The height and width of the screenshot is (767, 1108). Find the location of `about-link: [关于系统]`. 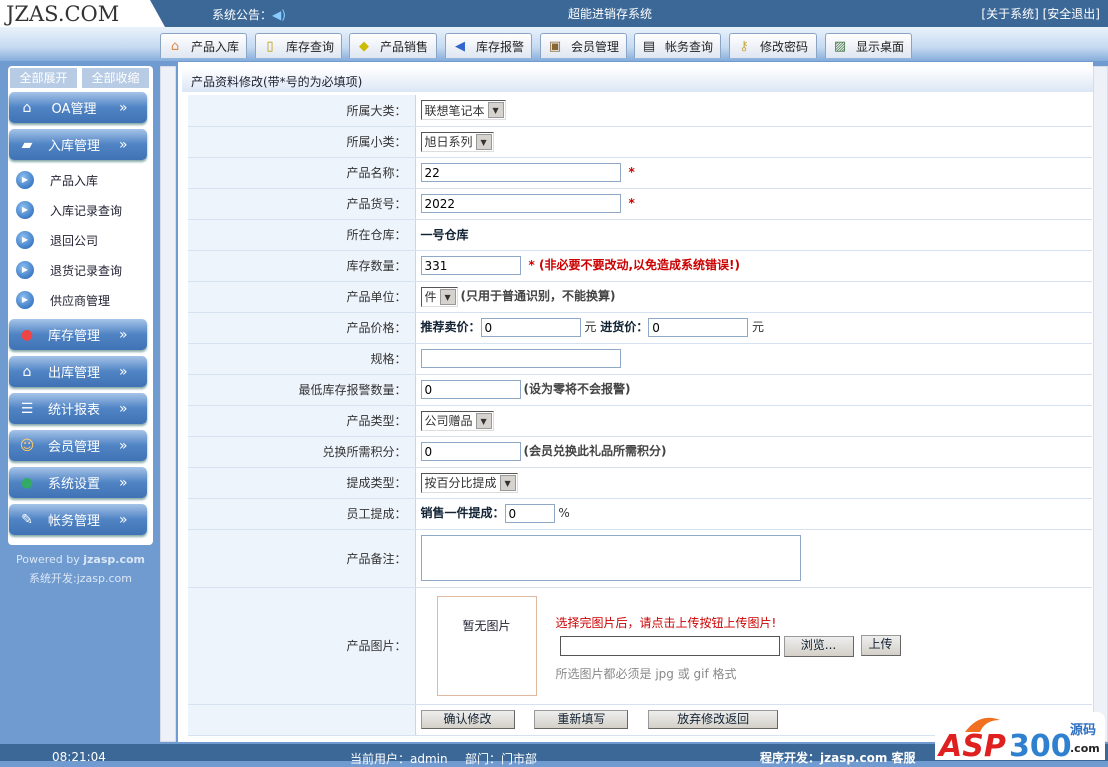

about-link: [关于系统] is located at coordinates (1009, 14).